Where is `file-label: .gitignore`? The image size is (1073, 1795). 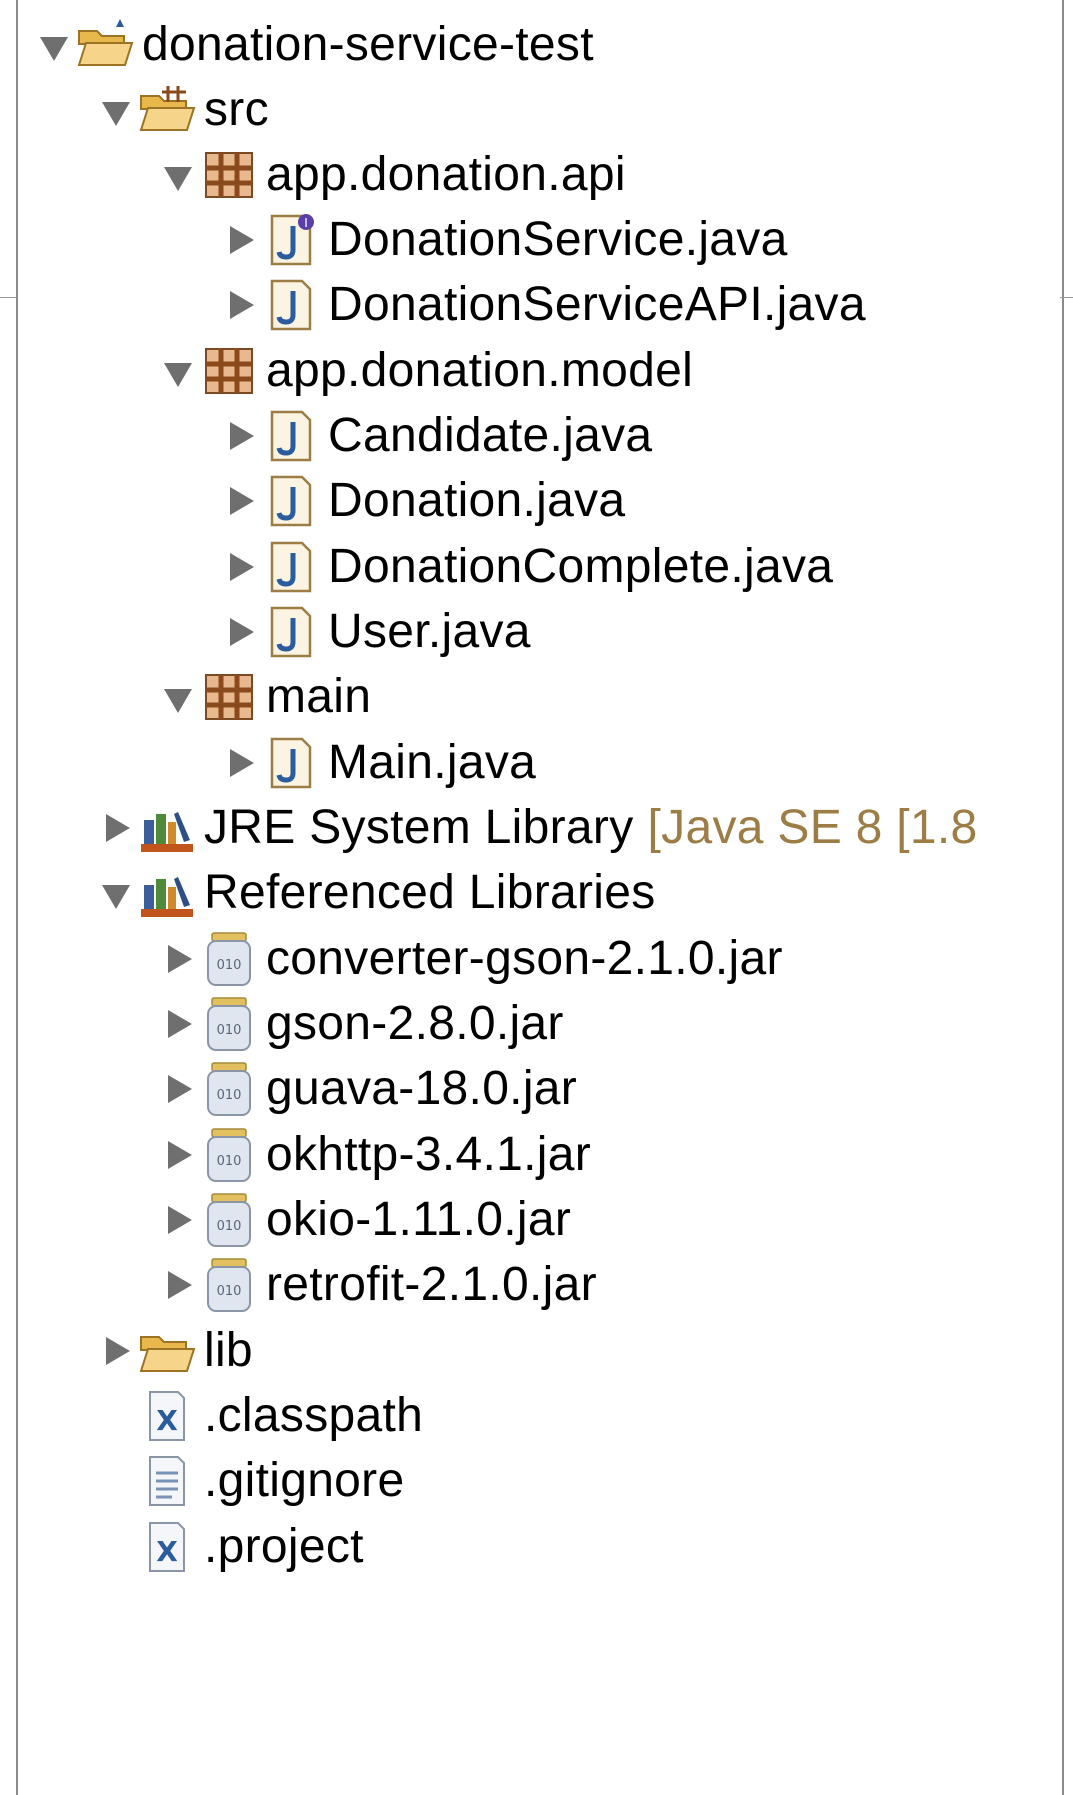 file-label: .gitignore is located at coordinates (304, 1480).